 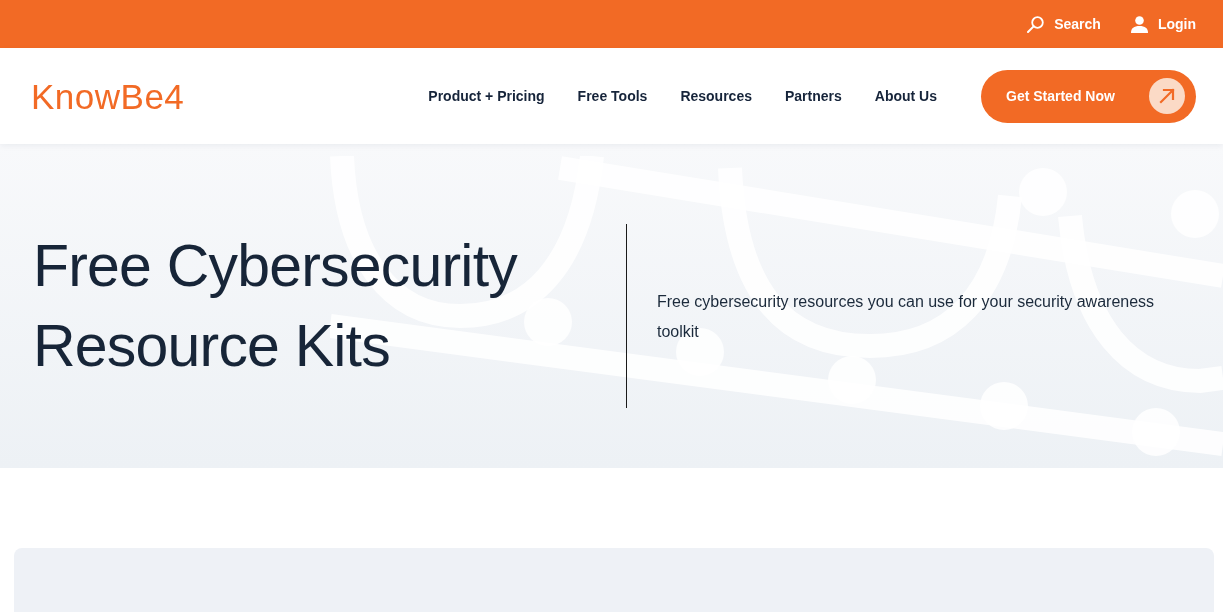 What do you see at coordinates (1036, 24) in the screenshot?
I see `search-icon` at bounding box center [1036, 24].